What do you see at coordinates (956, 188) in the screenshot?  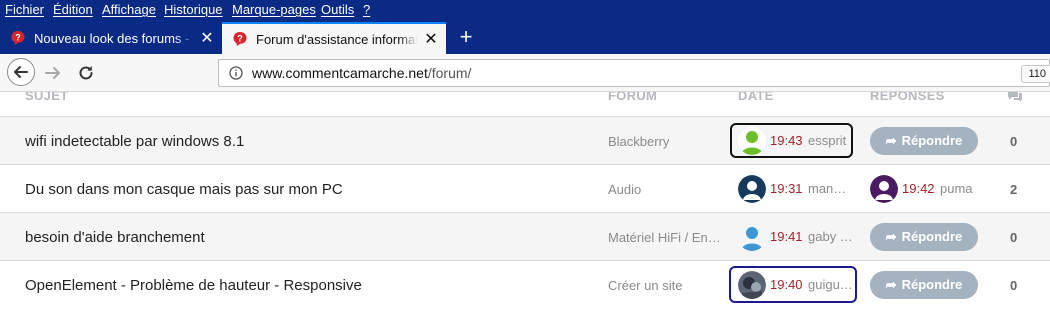 I see `username: puma` at bounding box center [956, 188].